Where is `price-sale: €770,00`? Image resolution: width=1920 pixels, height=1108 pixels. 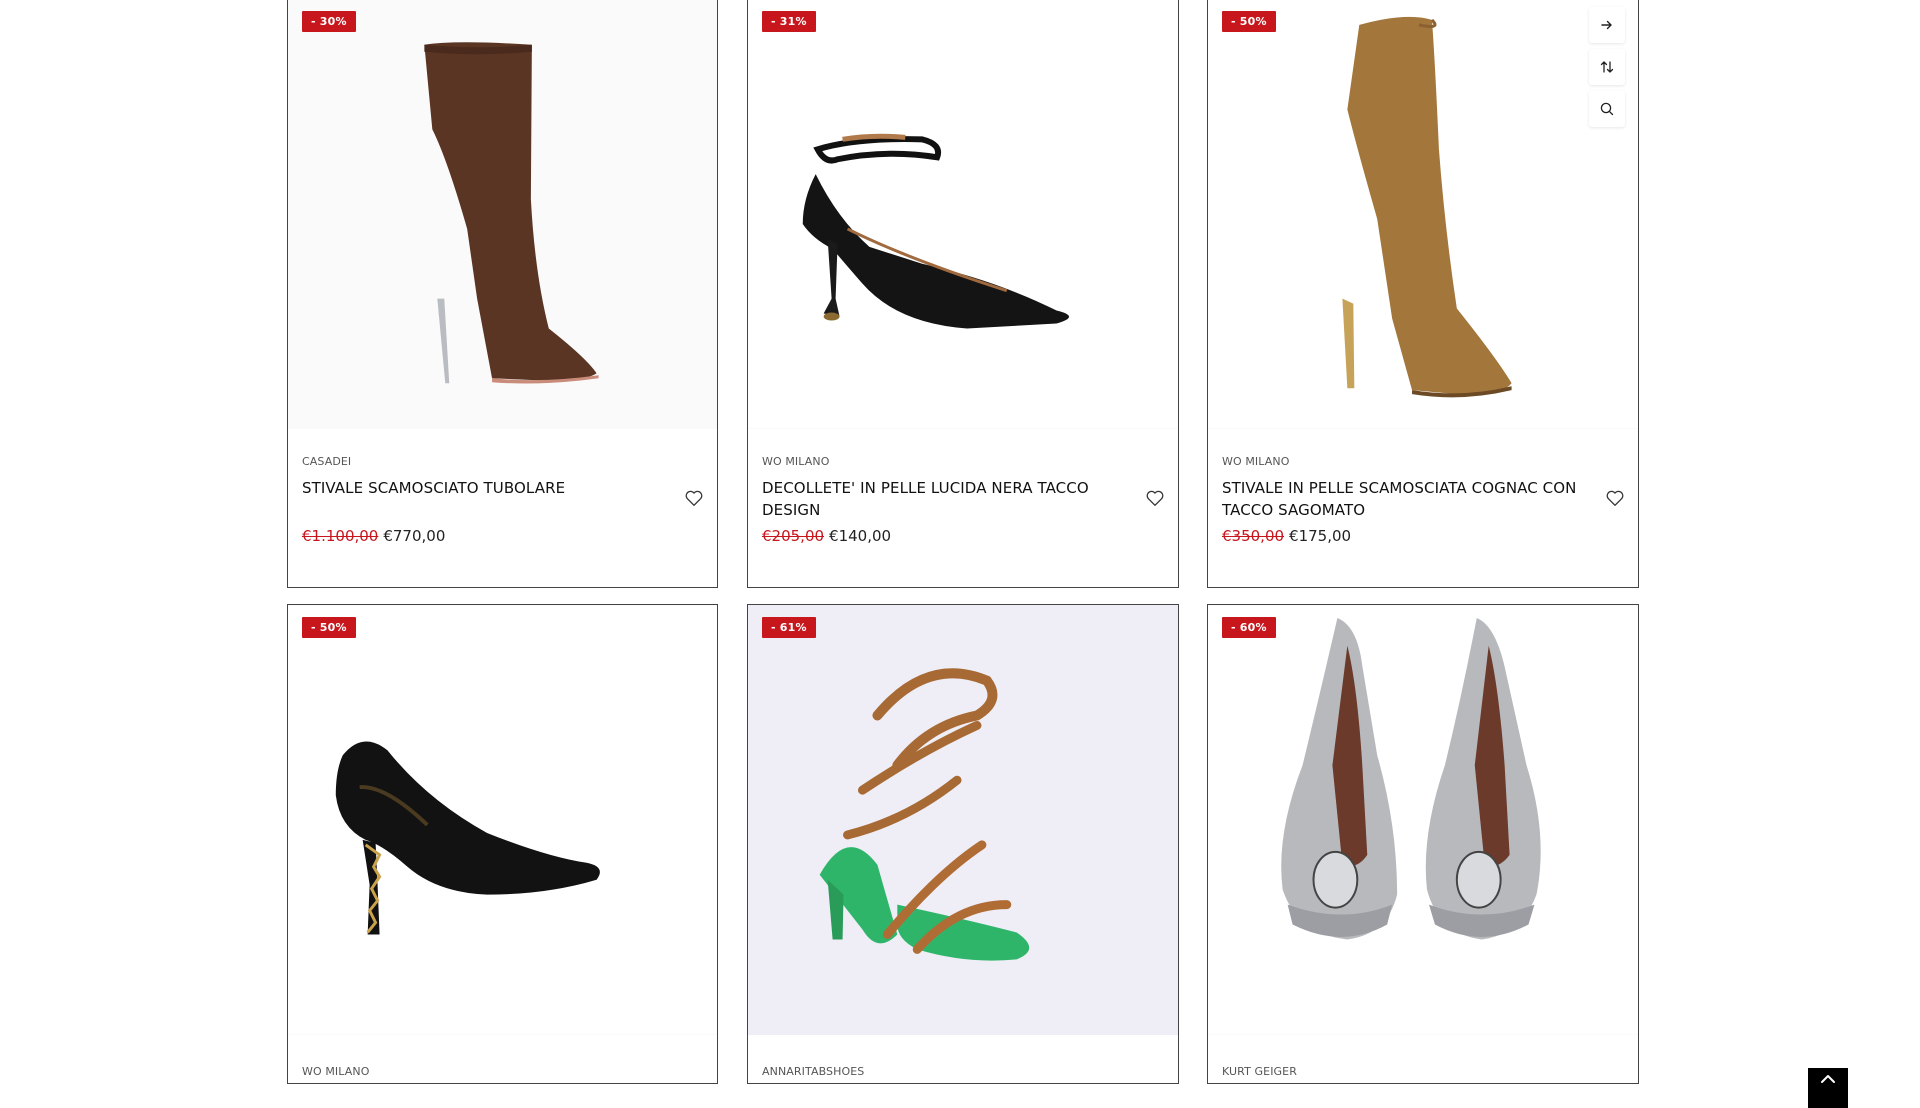 price-sale: €770,00 is located at coordinates (414, 536).